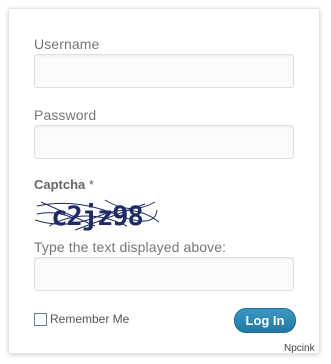 Image resolution: width=331 pixels, height=364 pixels. What do you see at coordinates (40, 319) in the screenshot?
I see `remember-me-checkbox` at bounding box center [40, 319].